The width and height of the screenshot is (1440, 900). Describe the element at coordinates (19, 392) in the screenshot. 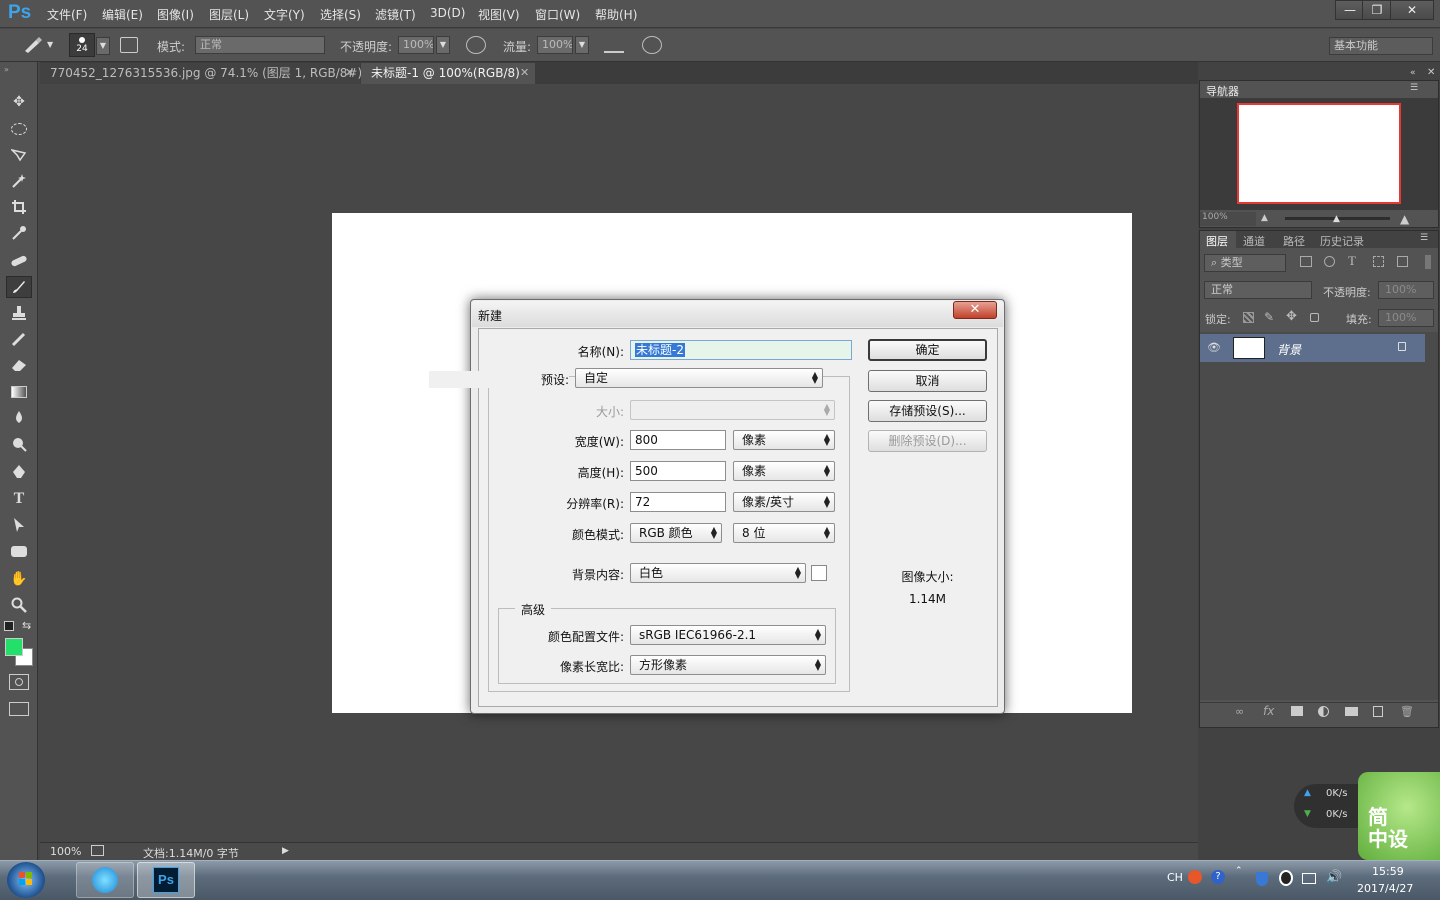

I see `gradient-tool-icon` at that location.